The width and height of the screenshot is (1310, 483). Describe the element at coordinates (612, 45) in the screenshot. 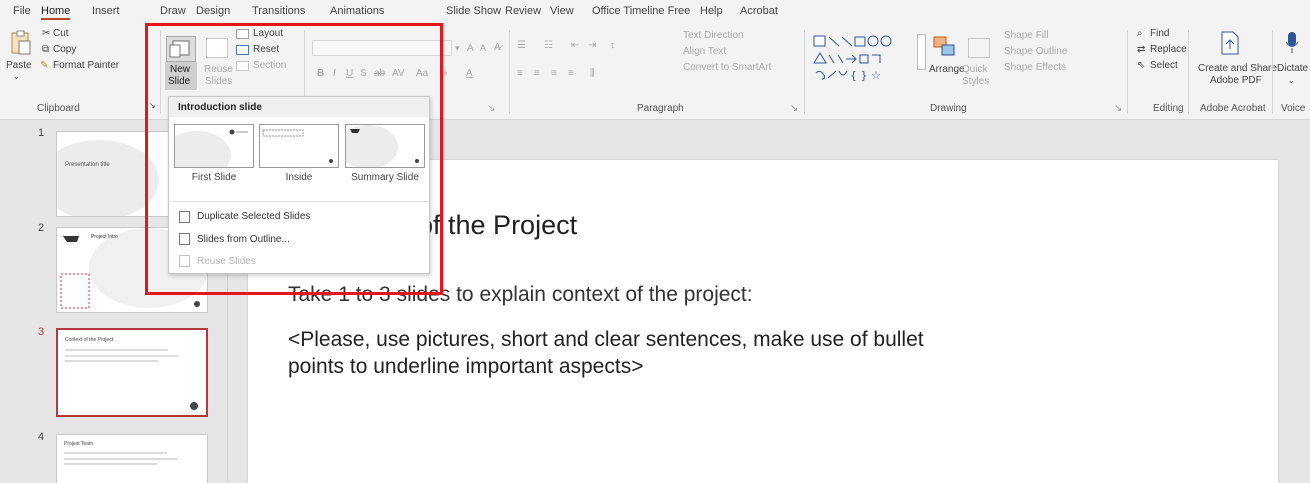

I see `line-spacing-icon: ↕` at that location.